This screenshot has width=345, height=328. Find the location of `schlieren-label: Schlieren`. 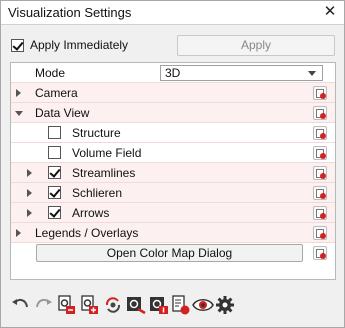

schlieren-label: Schlieren is located at coordinates (97, 193).